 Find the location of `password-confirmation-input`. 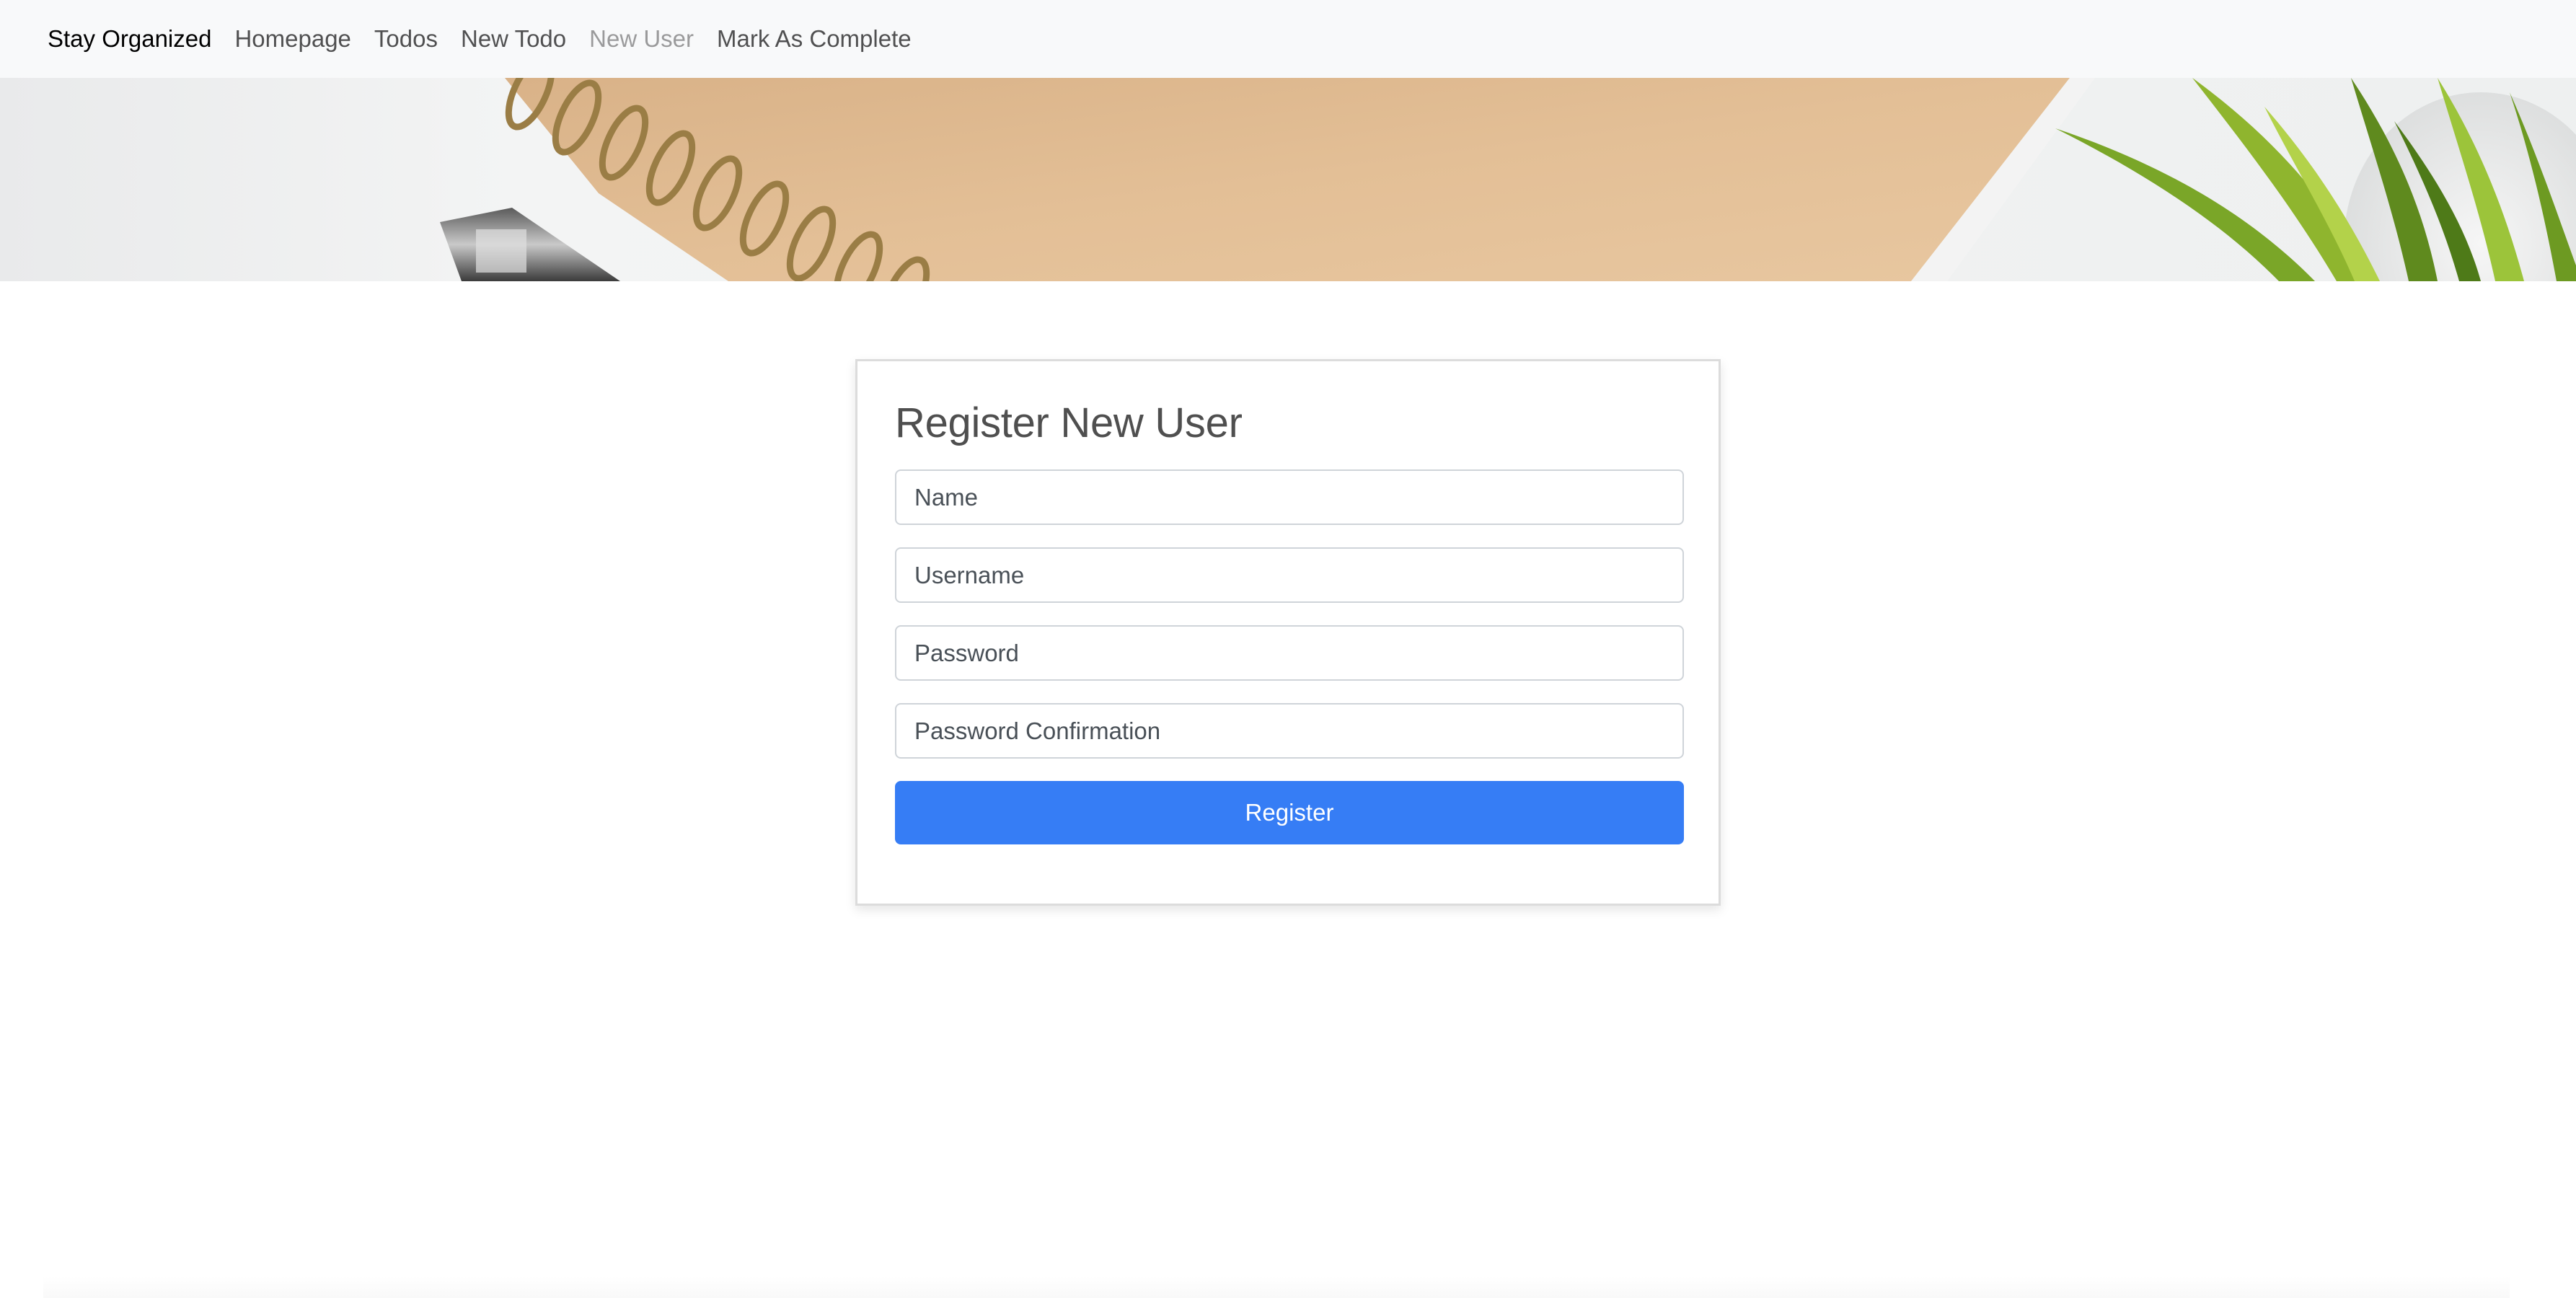

password-confirmation-input is located at coordinates (1289, 731).